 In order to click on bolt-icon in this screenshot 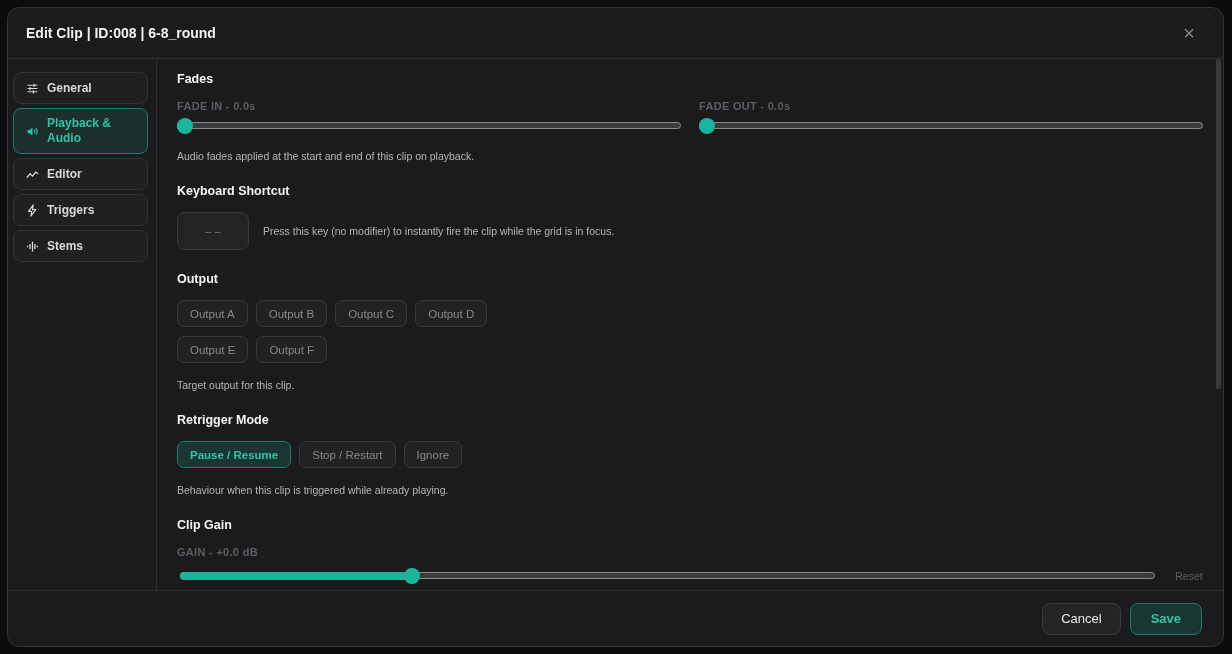, I will do `click(32, 210)`.